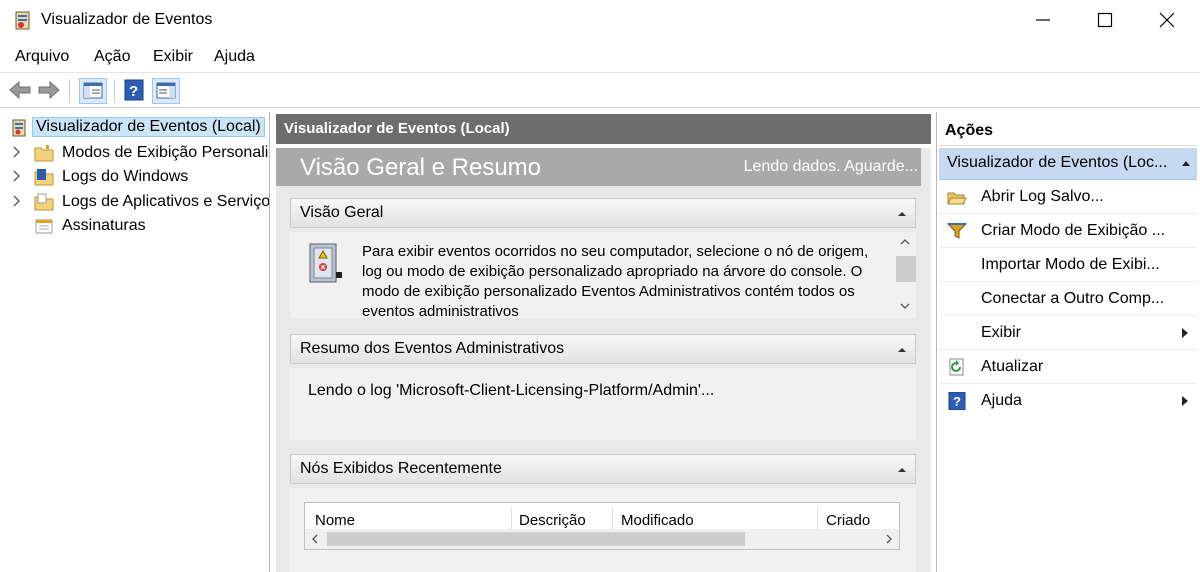 This screenshot has width=1200, height=572. Describe the element at coordinates (148, 127) in the screenshot. I see `tree-root-label: Visualizador de Eventos (Local)` at that location.